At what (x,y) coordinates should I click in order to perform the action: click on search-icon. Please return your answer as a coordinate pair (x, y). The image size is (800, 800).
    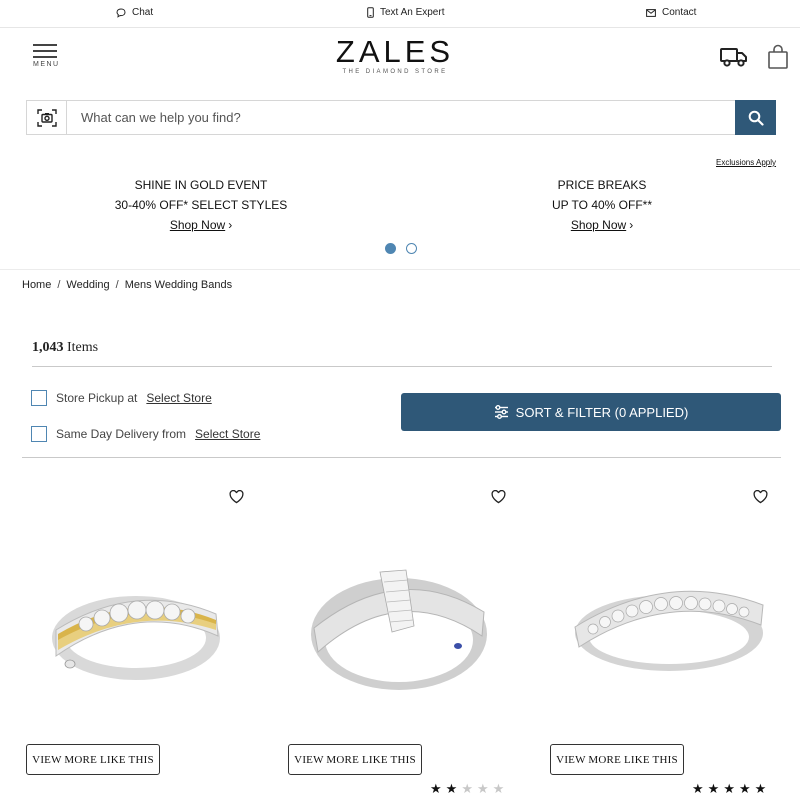
    Looking at the image, I should click on (756, 118).